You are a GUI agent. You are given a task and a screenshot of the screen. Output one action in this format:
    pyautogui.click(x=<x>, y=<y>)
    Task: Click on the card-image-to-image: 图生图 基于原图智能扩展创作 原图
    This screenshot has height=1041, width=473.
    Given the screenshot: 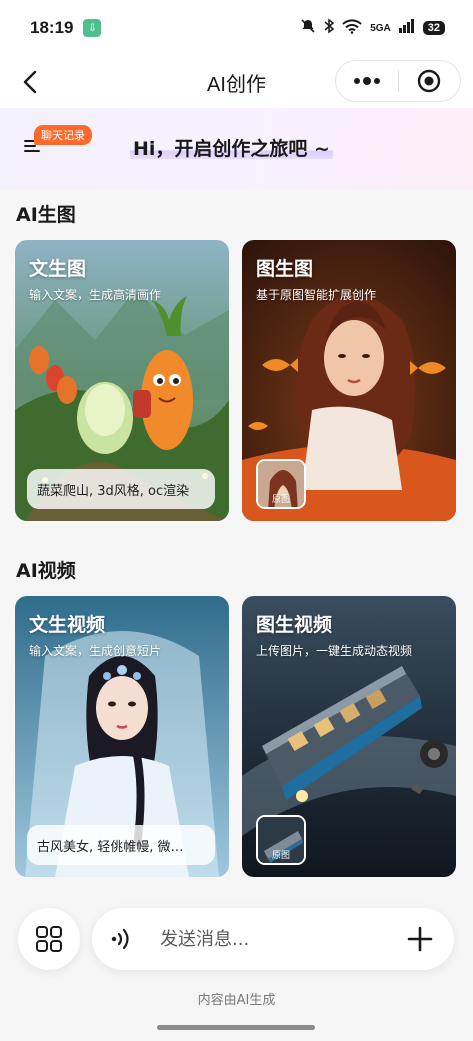 What is the action you would take?
    pyautogui.click(x=349, y=380)
    